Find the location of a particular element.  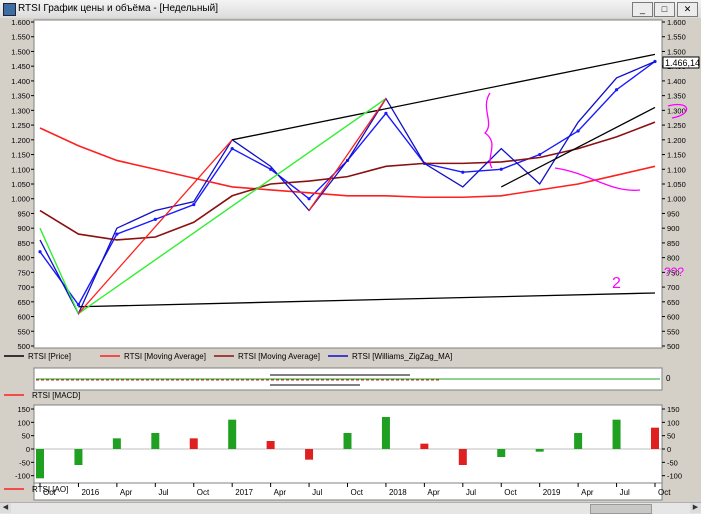

y-tick-label-right: 550 is located at coordinates (673, 331).